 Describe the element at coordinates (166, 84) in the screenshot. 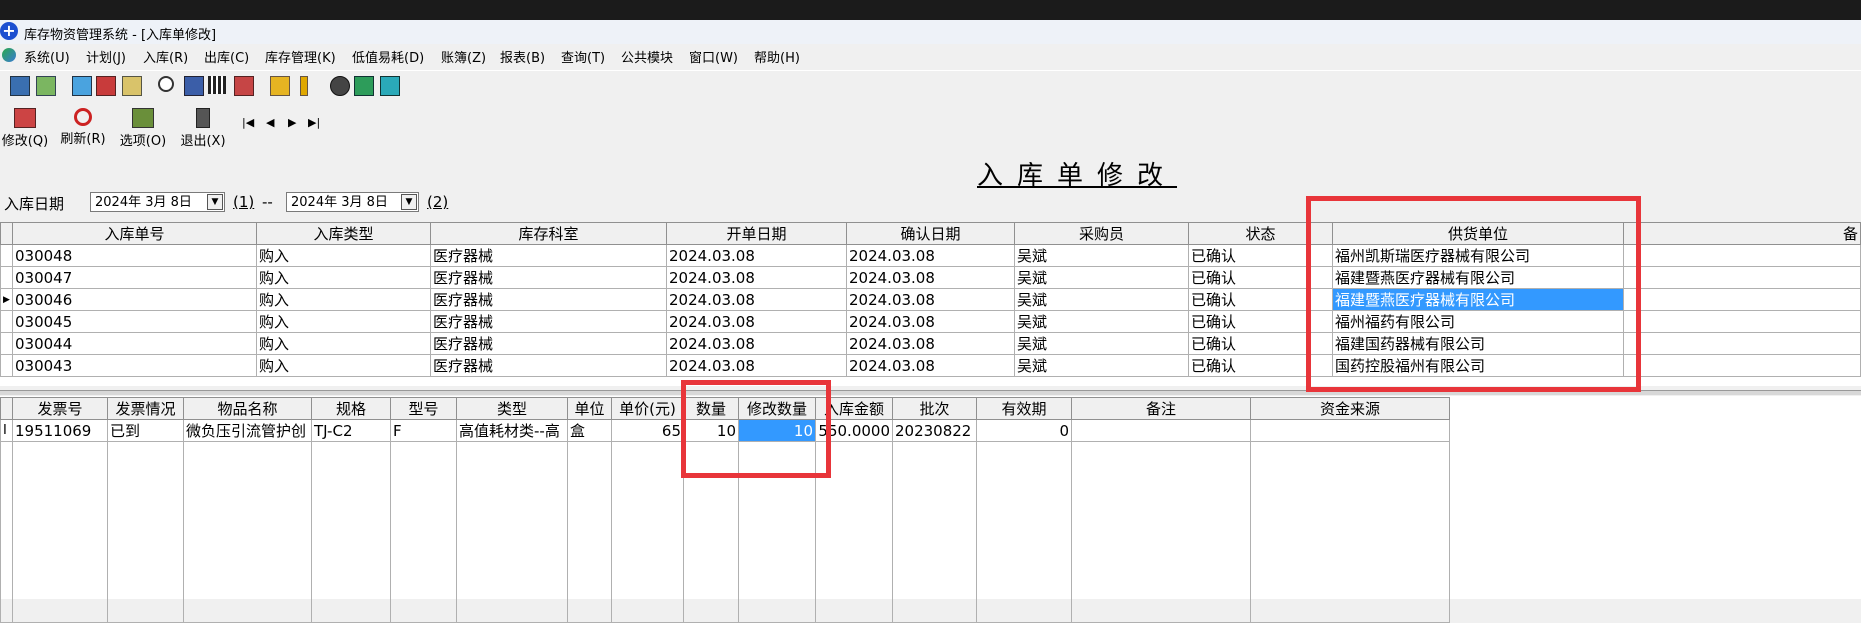

I see `magnifier-icon` at that location.